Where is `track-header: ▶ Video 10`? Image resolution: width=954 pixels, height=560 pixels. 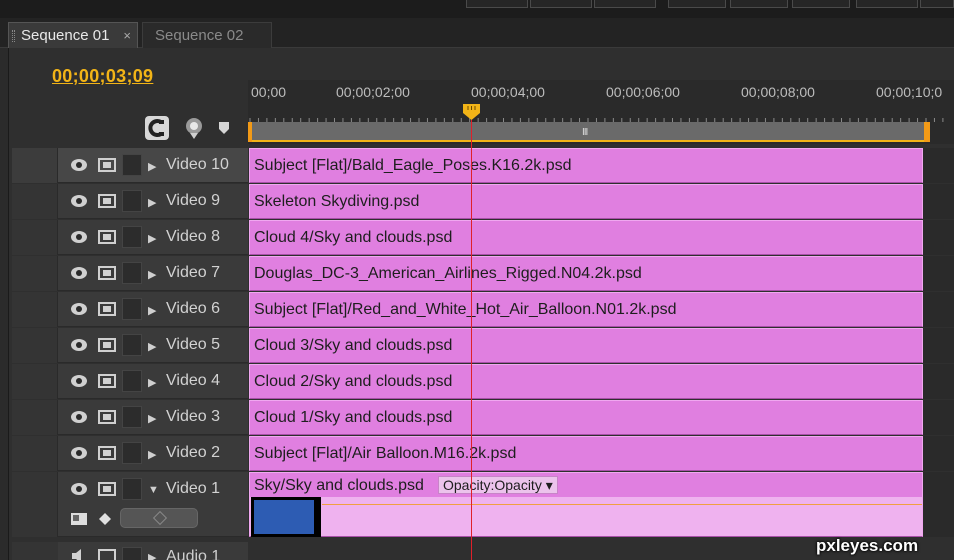
track-header: ▶ Video 10 is located at coordinates (130, 165).